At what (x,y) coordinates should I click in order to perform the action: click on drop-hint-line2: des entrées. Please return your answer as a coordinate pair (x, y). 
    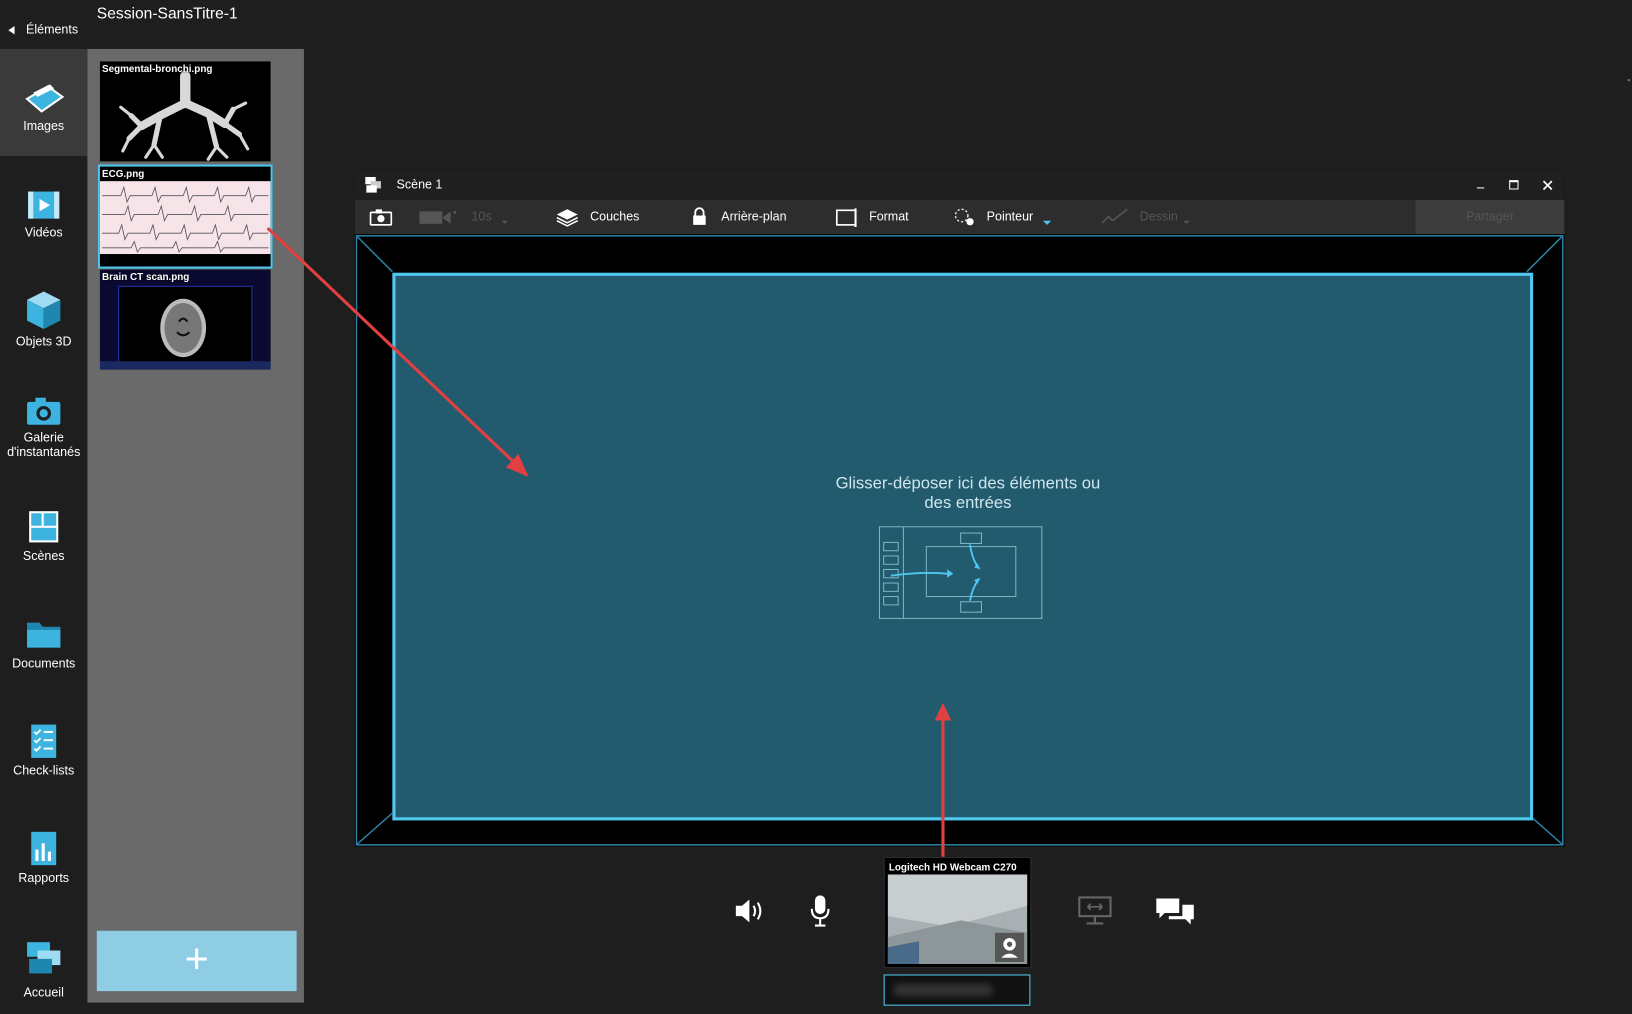
    Looking at the image, I should click on (968, 503).